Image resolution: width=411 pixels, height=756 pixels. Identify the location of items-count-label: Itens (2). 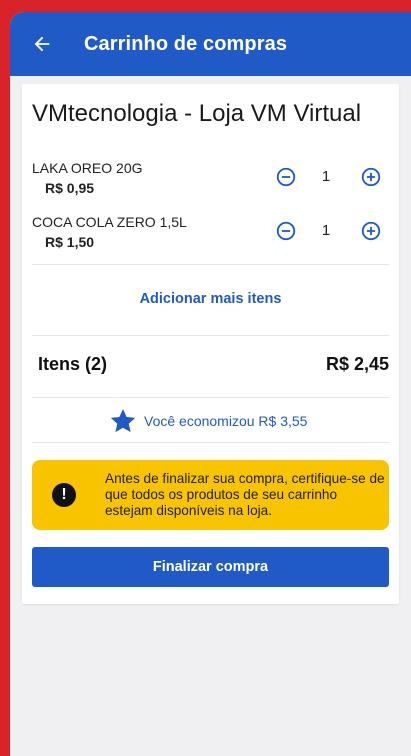
(73, 364).